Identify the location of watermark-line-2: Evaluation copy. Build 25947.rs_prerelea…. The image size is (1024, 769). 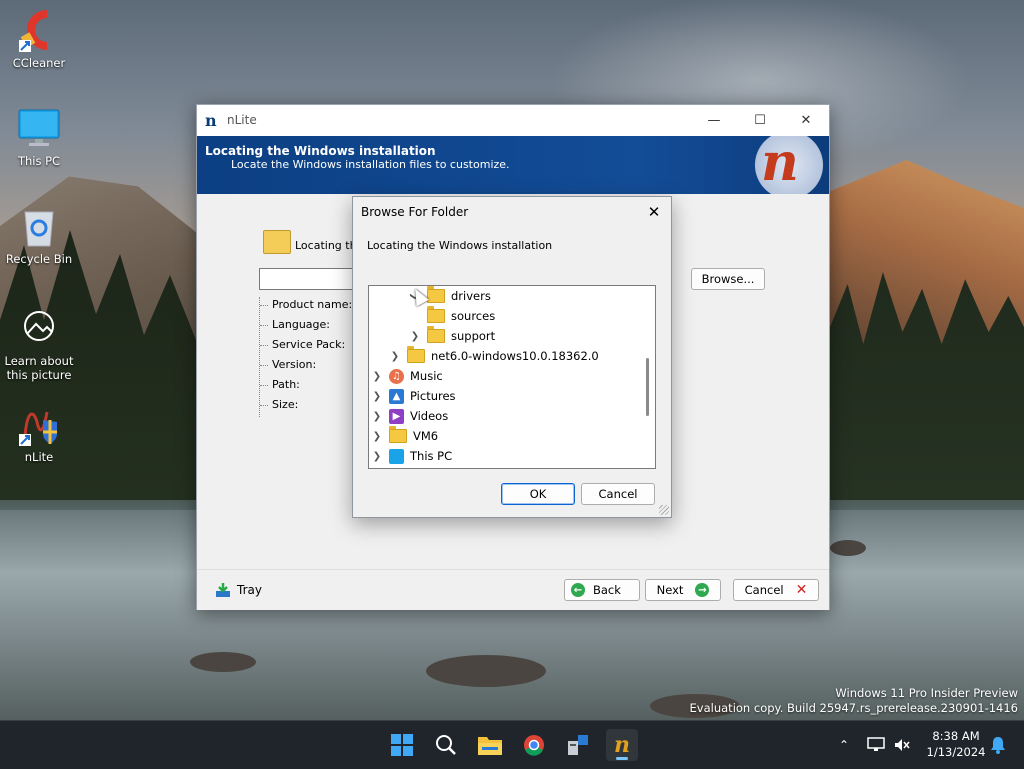
(853, 708).